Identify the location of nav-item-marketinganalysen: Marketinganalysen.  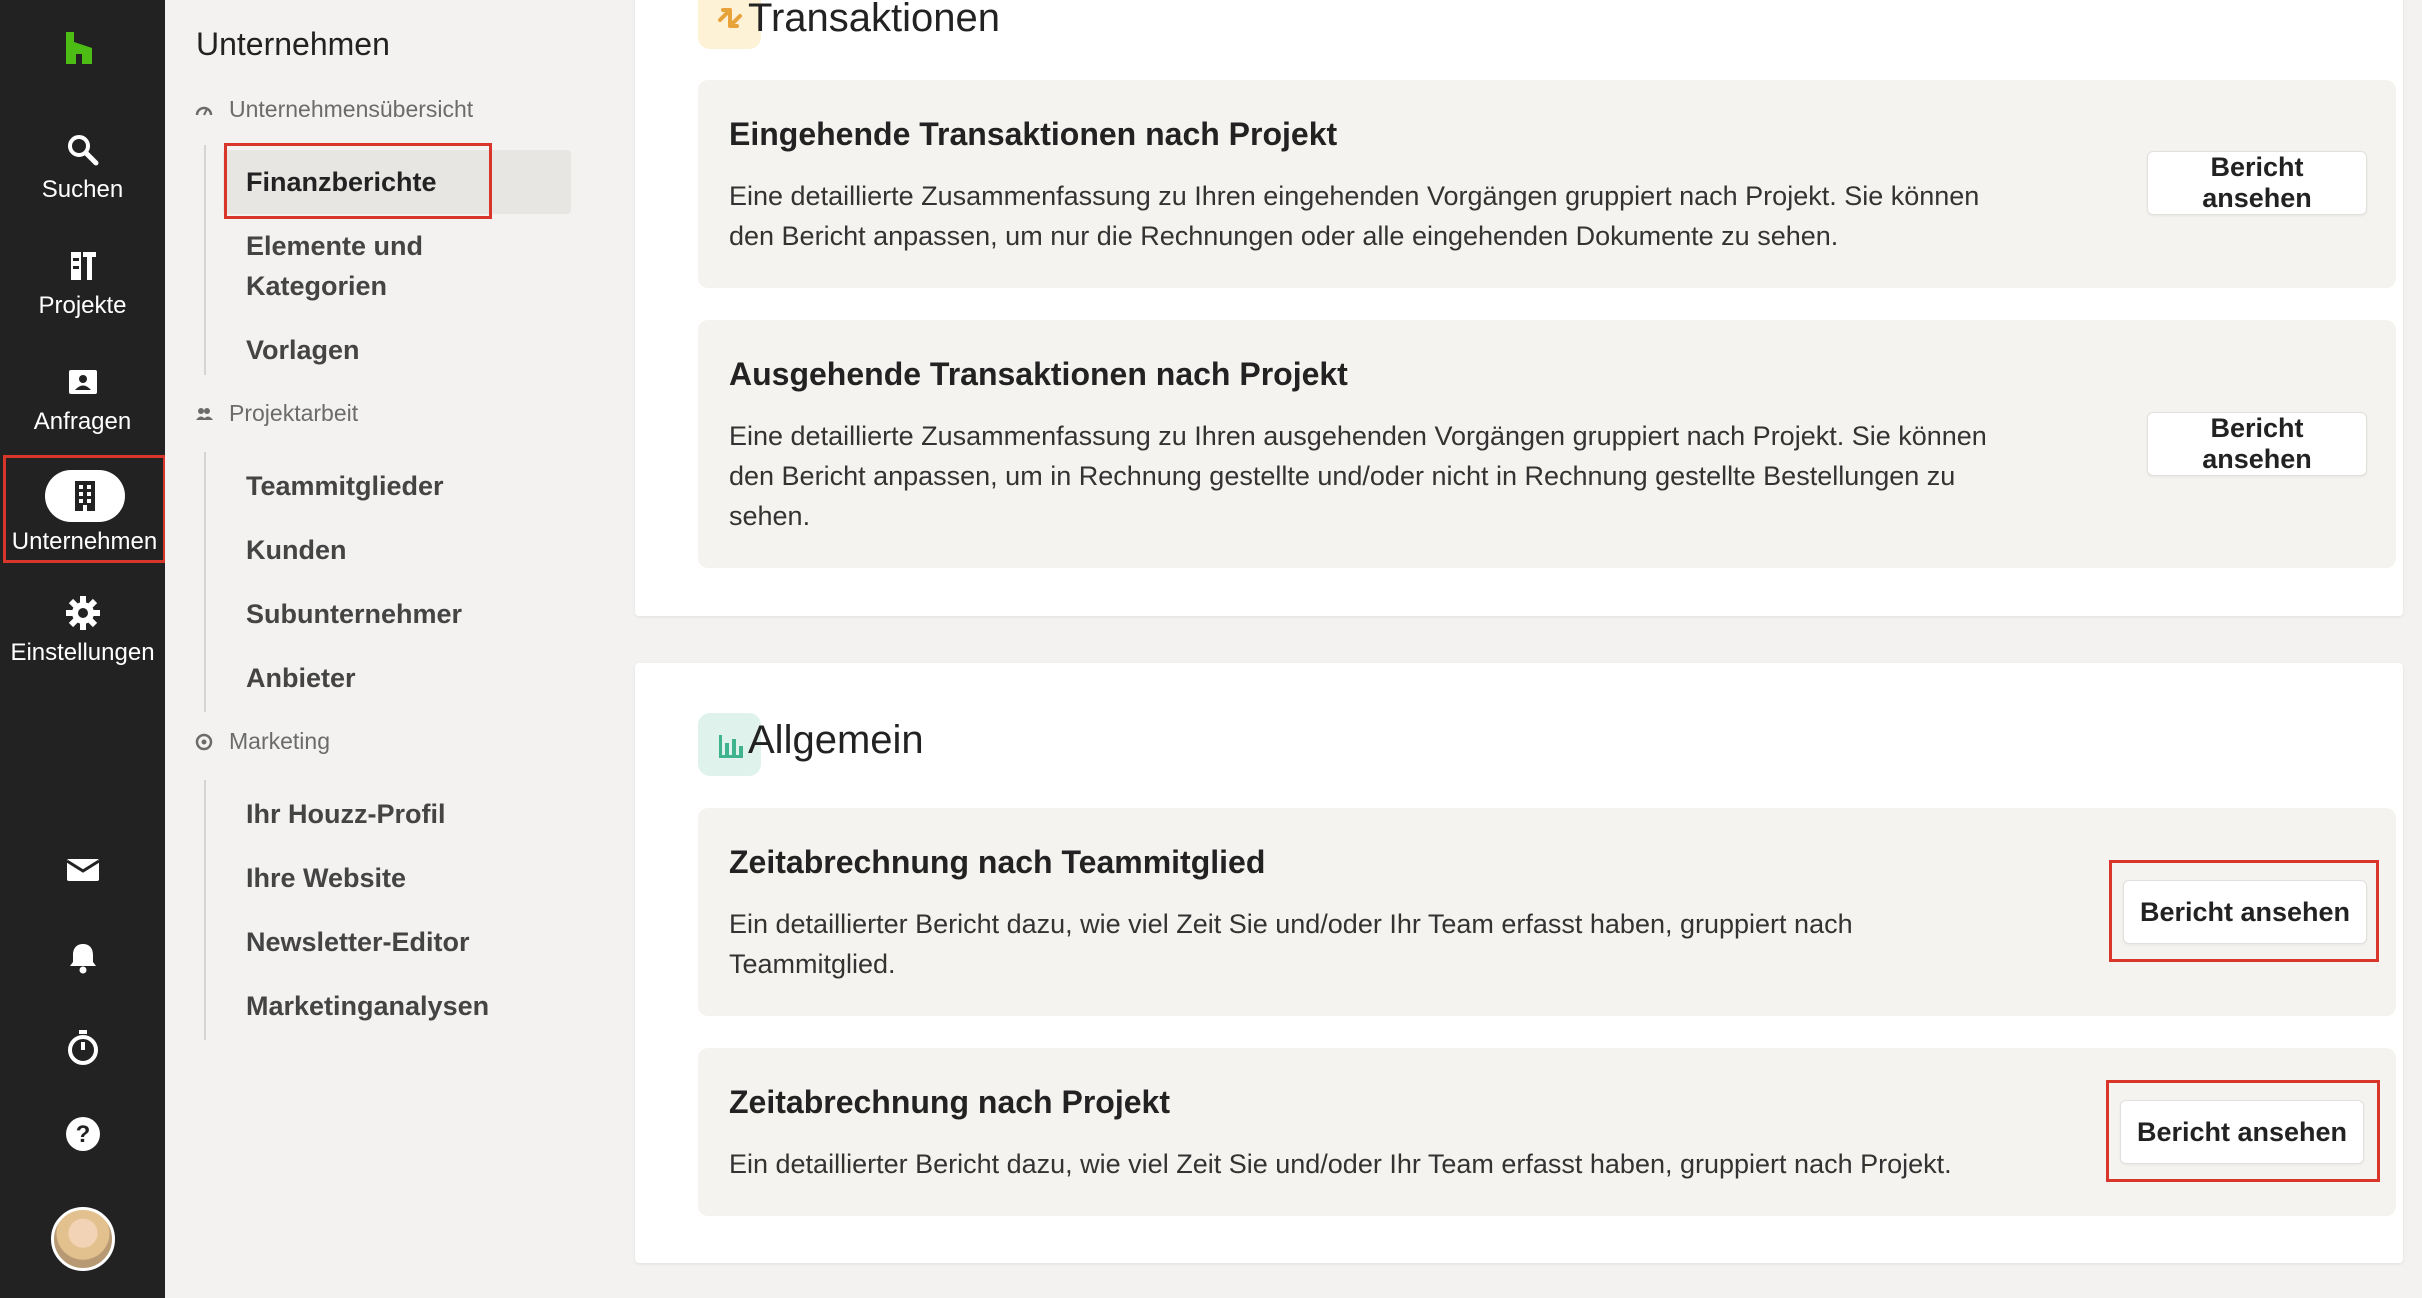
(367, 1006).